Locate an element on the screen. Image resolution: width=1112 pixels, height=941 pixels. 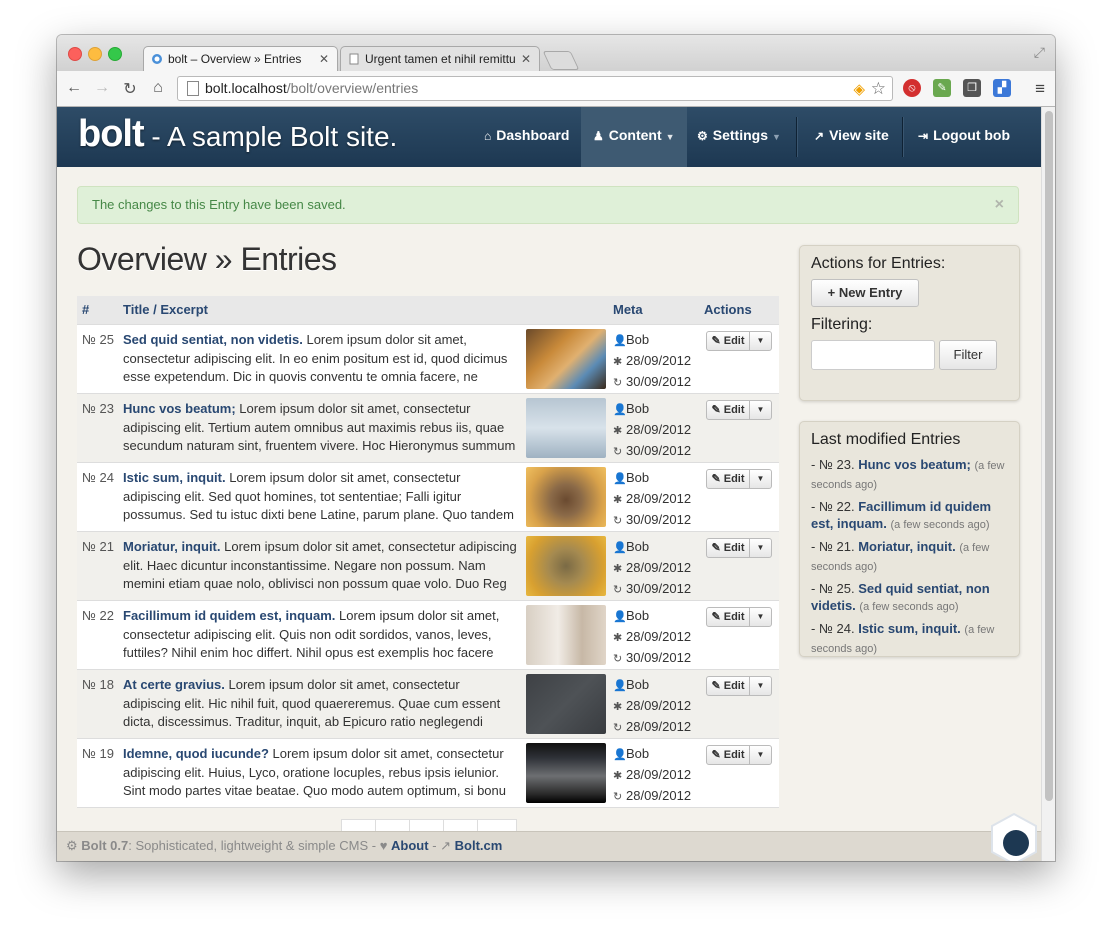
bookmark-star-icon: ☆ is located at coordinates (878, 88).